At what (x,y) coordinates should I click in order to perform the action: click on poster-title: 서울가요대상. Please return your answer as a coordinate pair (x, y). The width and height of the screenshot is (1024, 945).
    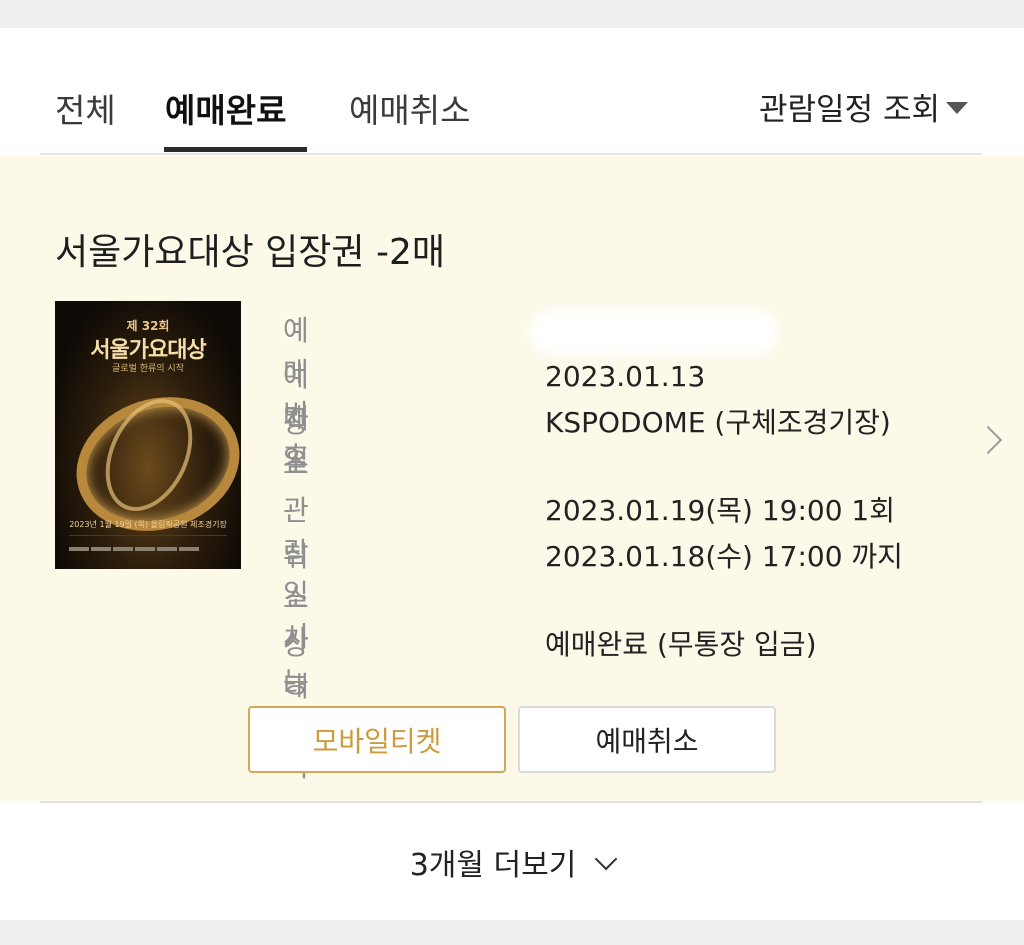
    Looking at the image, I should click on (148, 350).